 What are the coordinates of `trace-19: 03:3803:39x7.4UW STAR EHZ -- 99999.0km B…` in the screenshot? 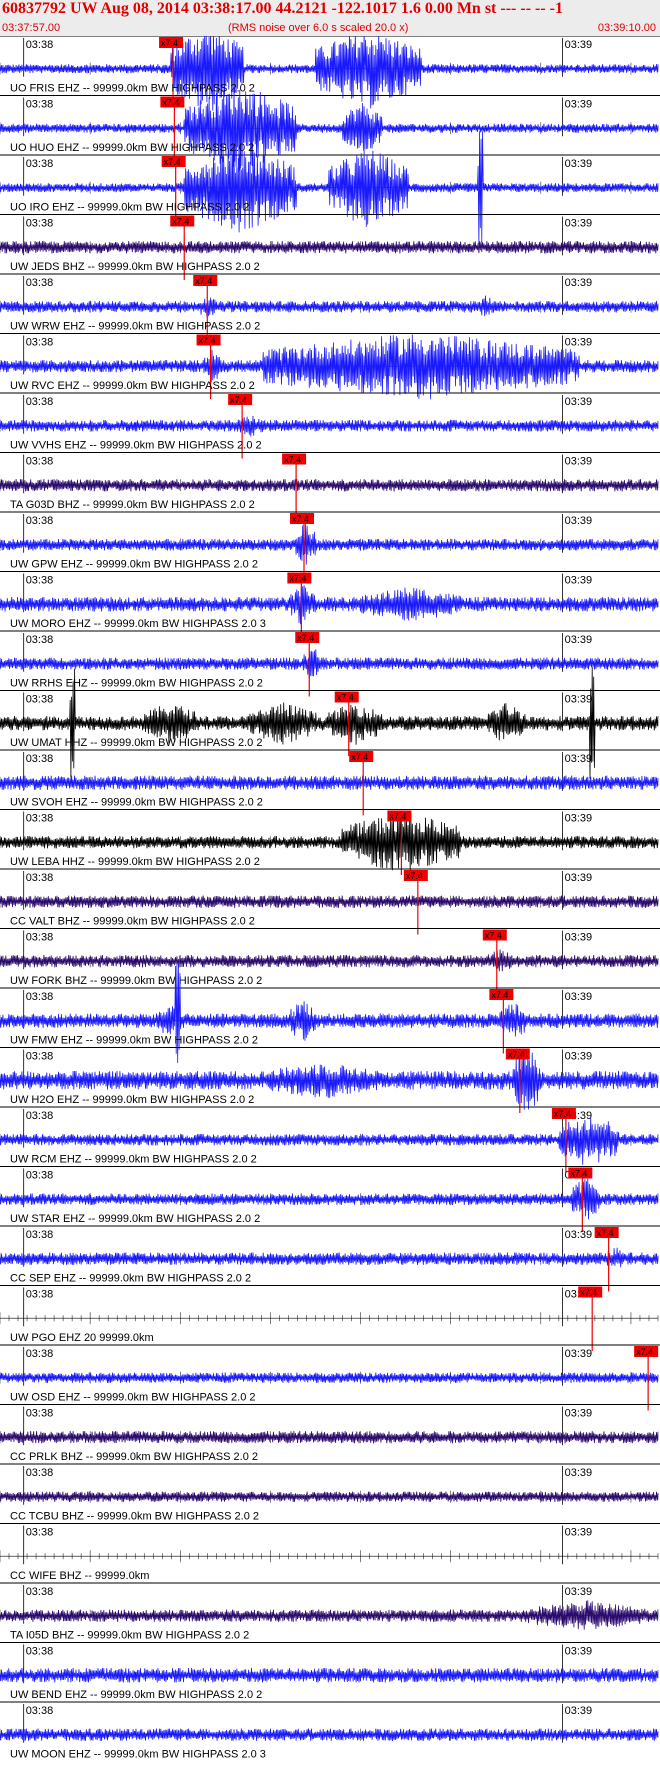 It's located at (330, 1199).